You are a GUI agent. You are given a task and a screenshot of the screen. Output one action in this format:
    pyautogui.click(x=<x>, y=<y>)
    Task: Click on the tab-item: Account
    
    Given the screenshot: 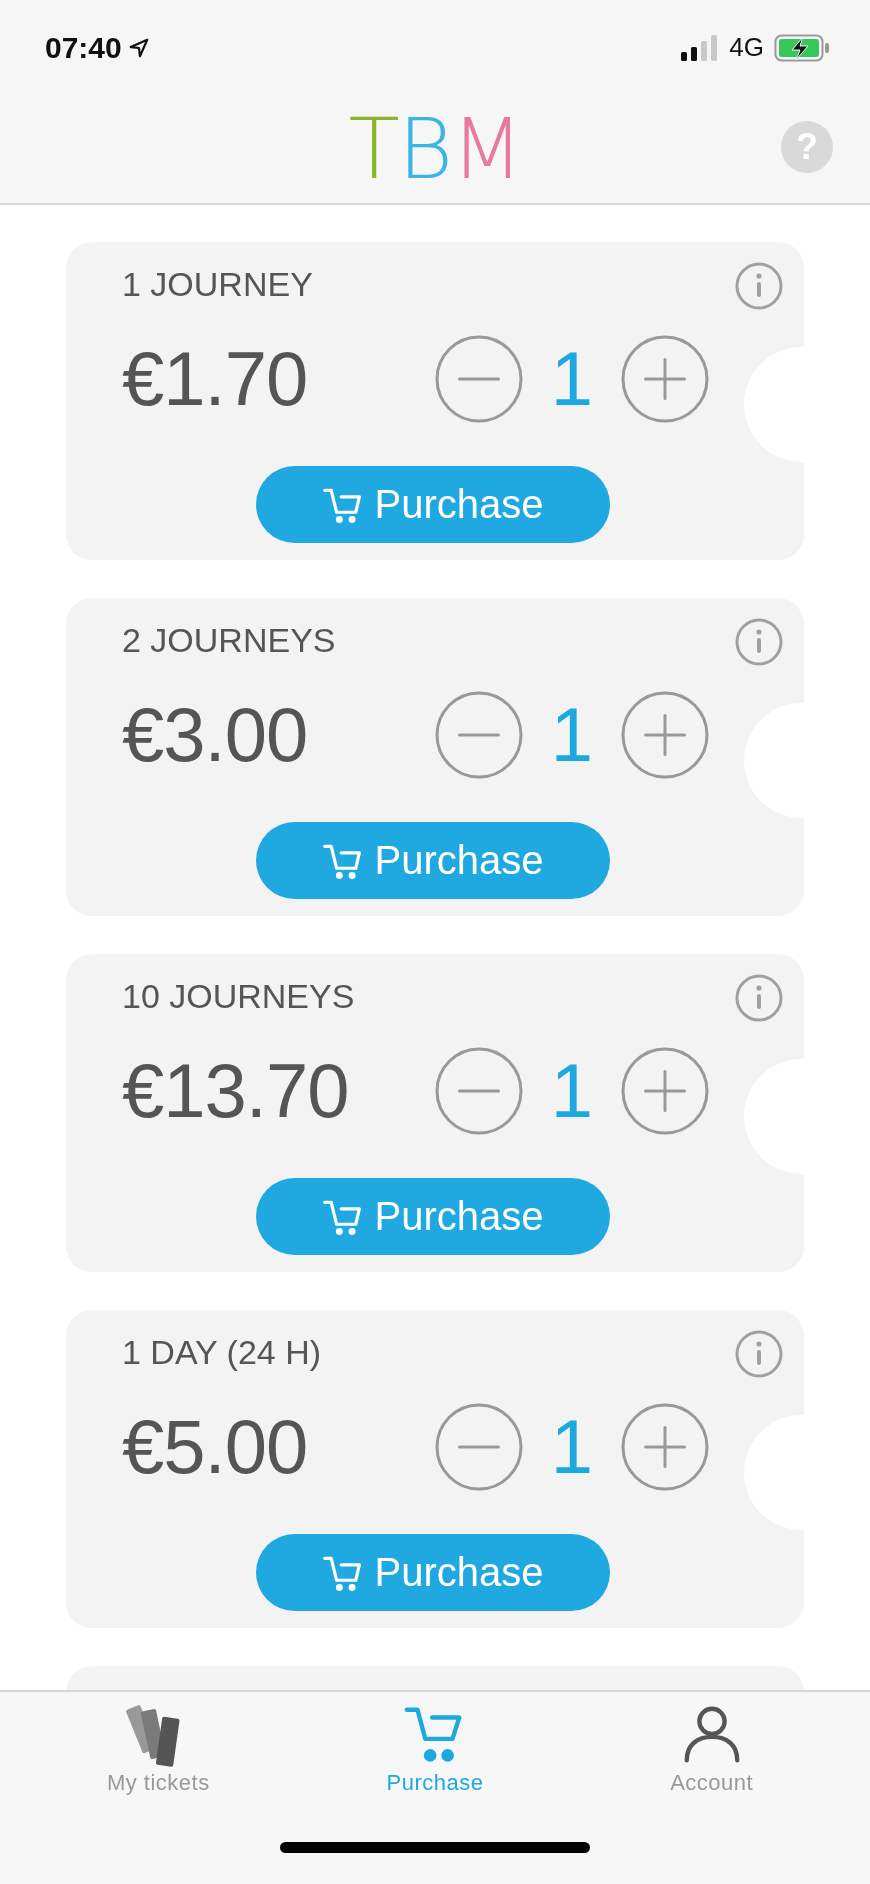 What is the action you would take?
    pyautogui.click(x=711, y=1748)
    